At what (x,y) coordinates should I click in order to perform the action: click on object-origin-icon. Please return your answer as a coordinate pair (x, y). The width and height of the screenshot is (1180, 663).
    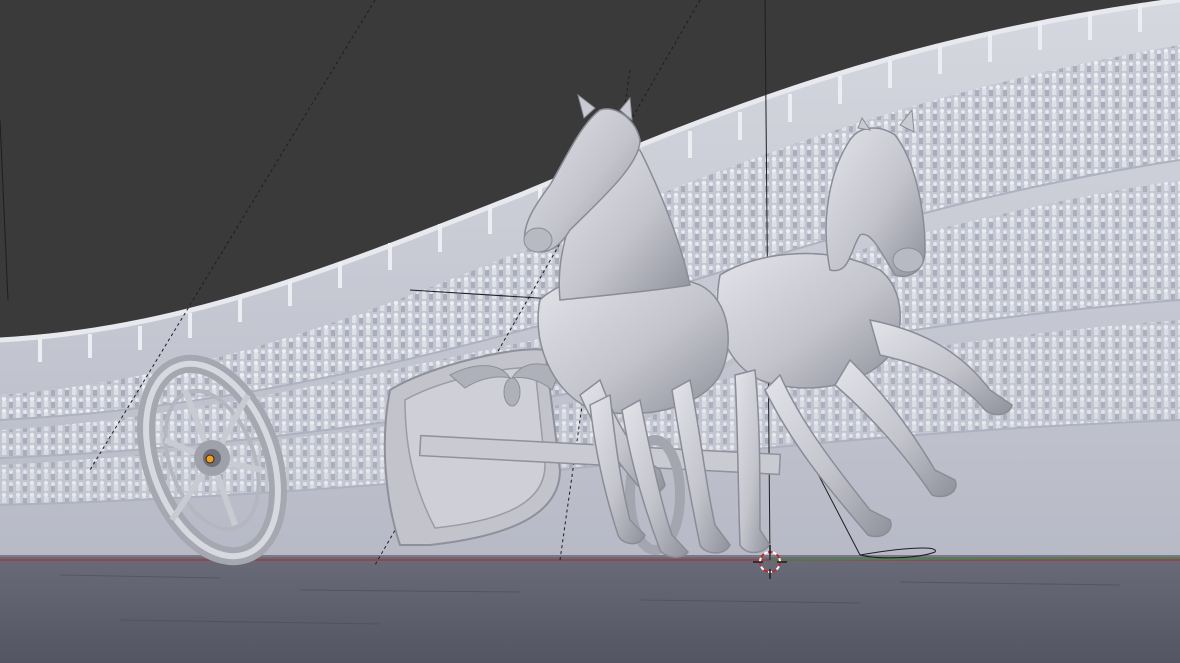
    Looking at the image, I should click on (210, 459).